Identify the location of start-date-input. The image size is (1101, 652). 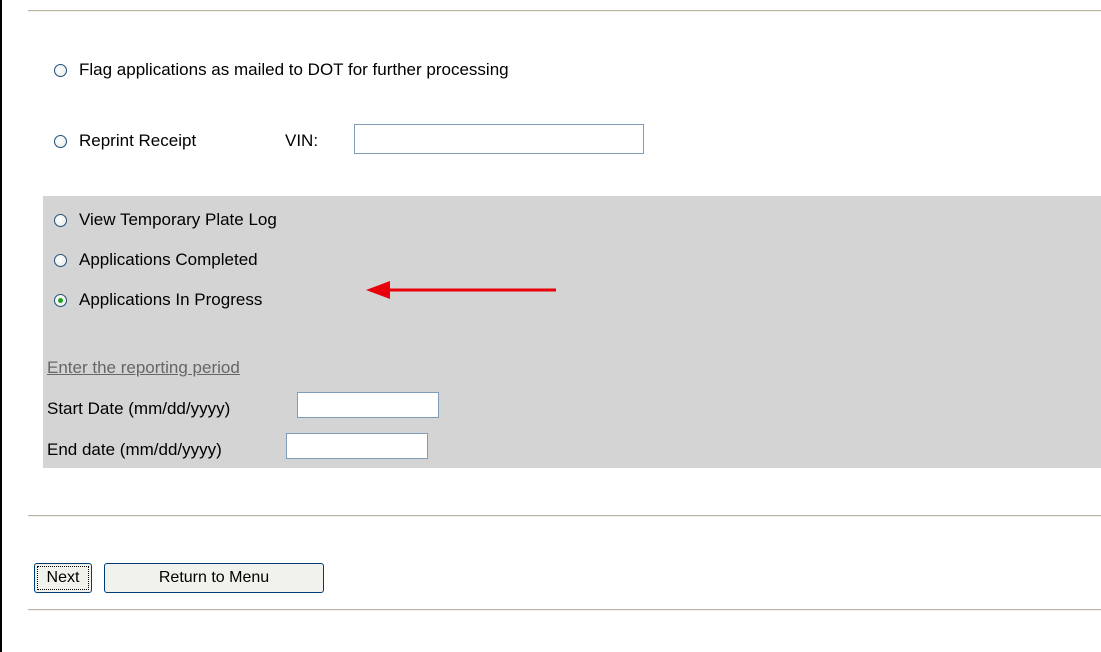
(368, 405).